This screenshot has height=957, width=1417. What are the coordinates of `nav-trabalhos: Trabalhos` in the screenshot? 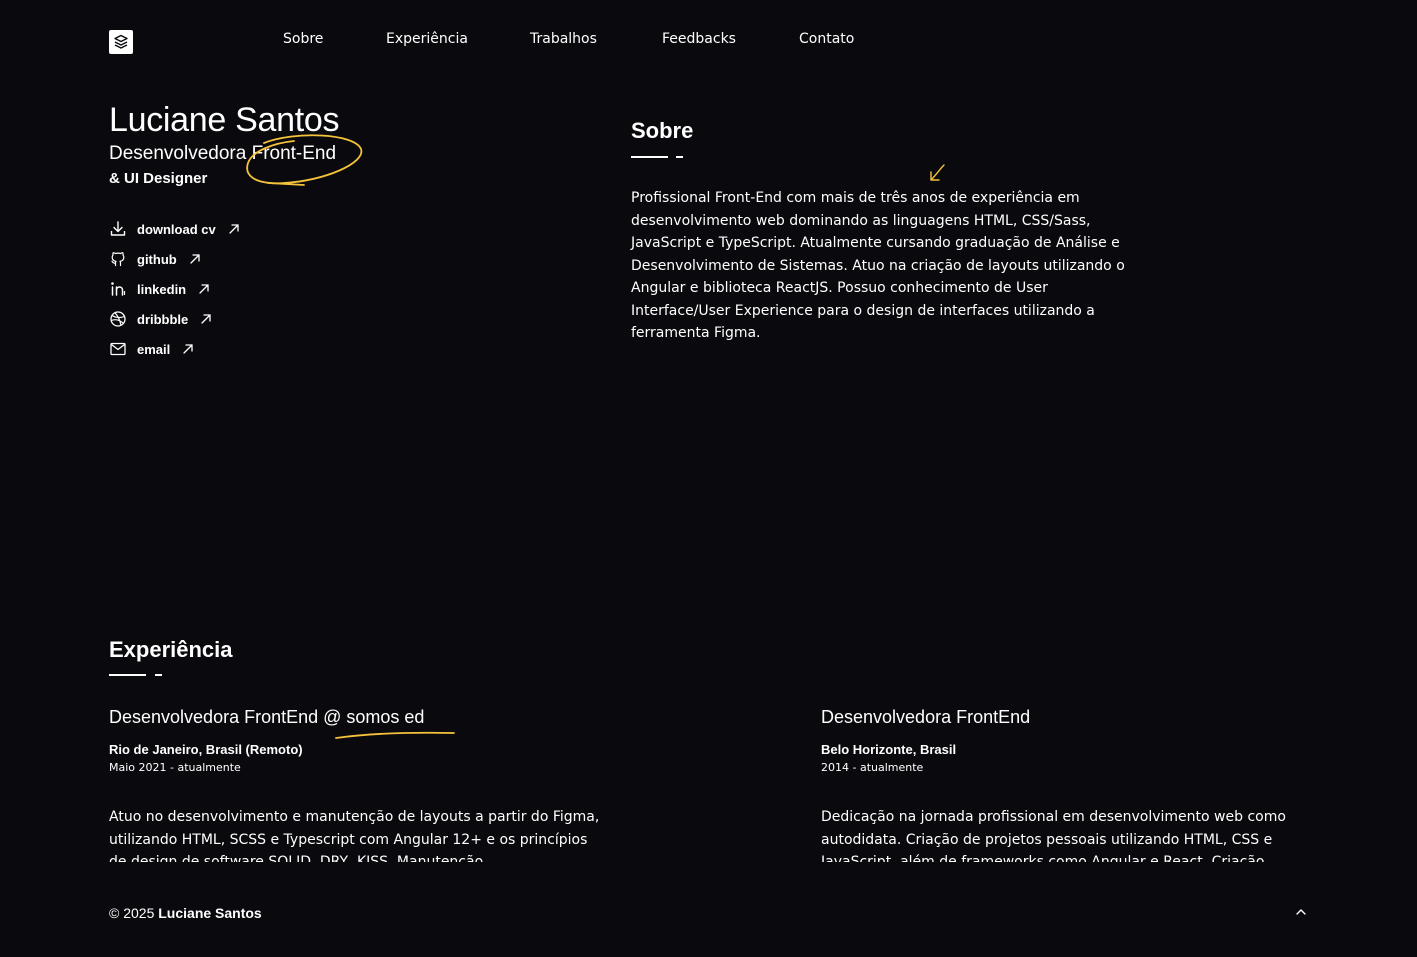 It's located at (563, 39).